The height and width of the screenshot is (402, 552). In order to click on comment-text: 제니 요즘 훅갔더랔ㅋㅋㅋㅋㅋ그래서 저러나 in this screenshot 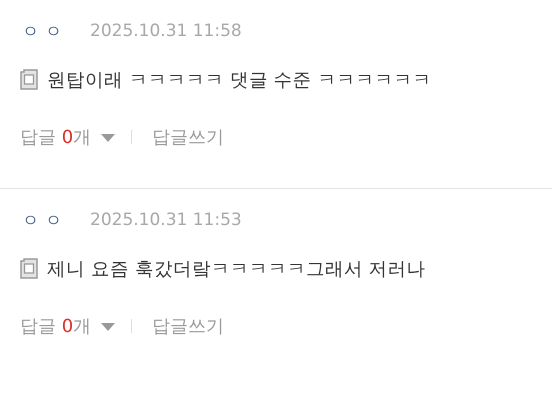, I will do `click(236, 269)`.